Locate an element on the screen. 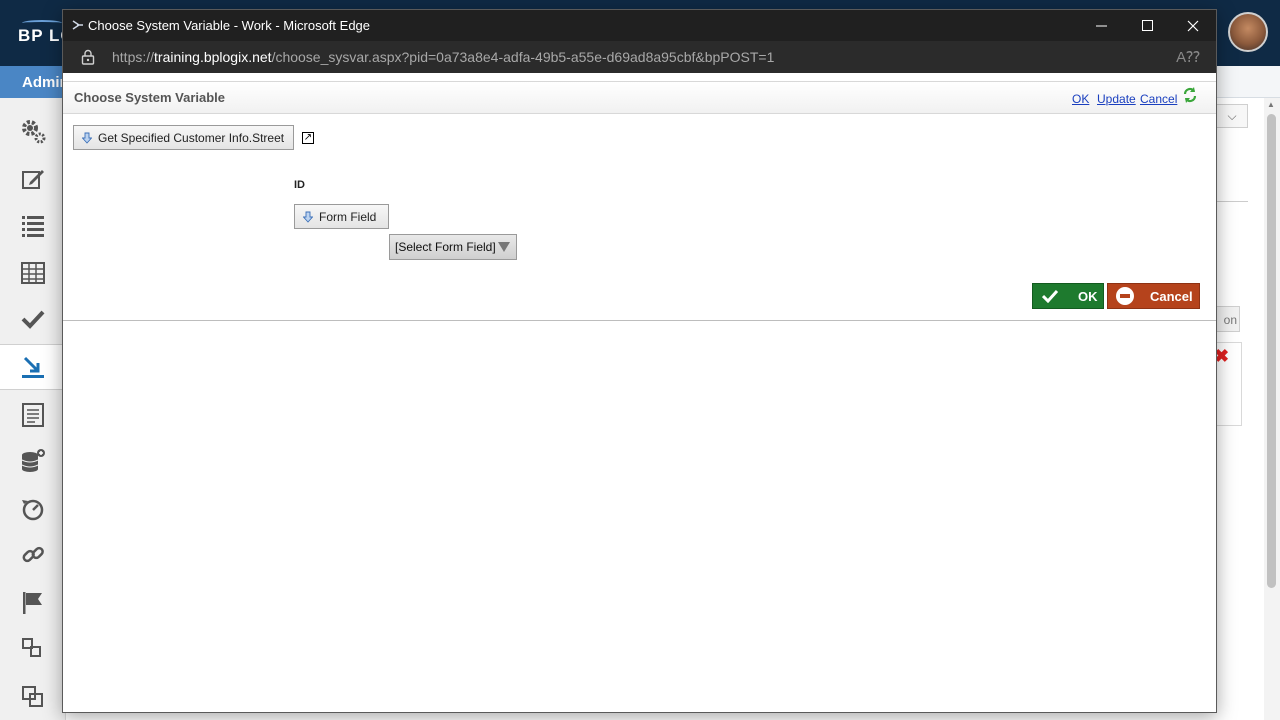 This screenshot has height=720, width=1280. sidebar-item-copy is located at coordinates (33, 697).